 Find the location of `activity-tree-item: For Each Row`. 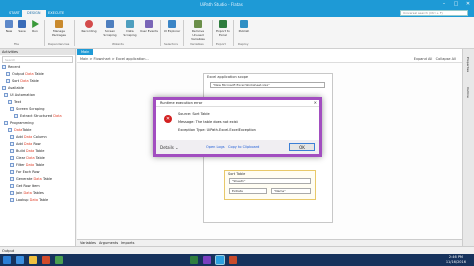

activity-tree-item: For Each Row is located at coordinates (37, 172).